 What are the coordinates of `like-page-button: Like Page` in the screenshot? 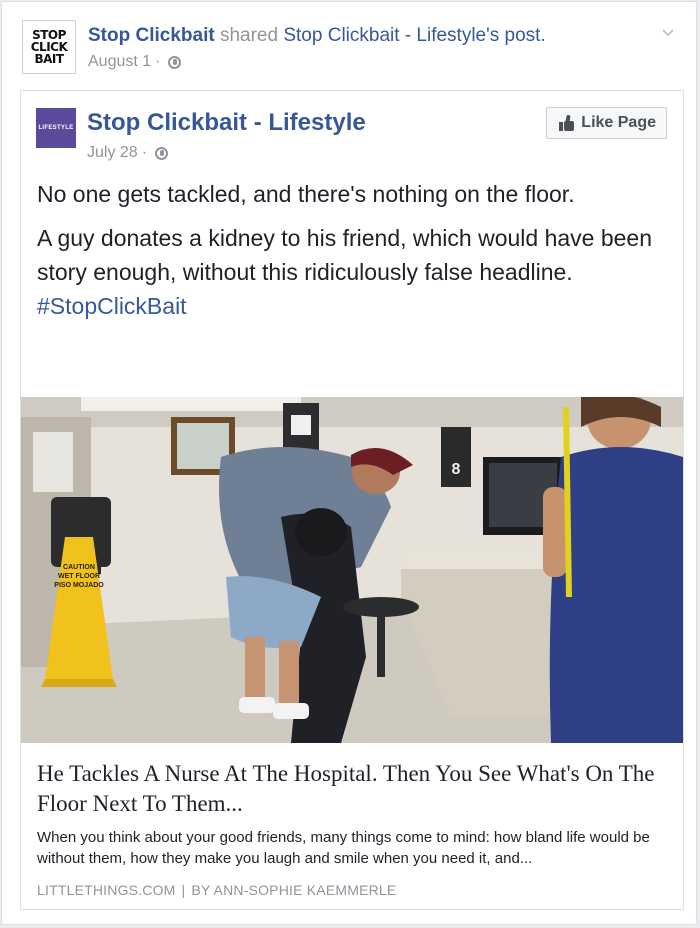 It's located at (606, 123).